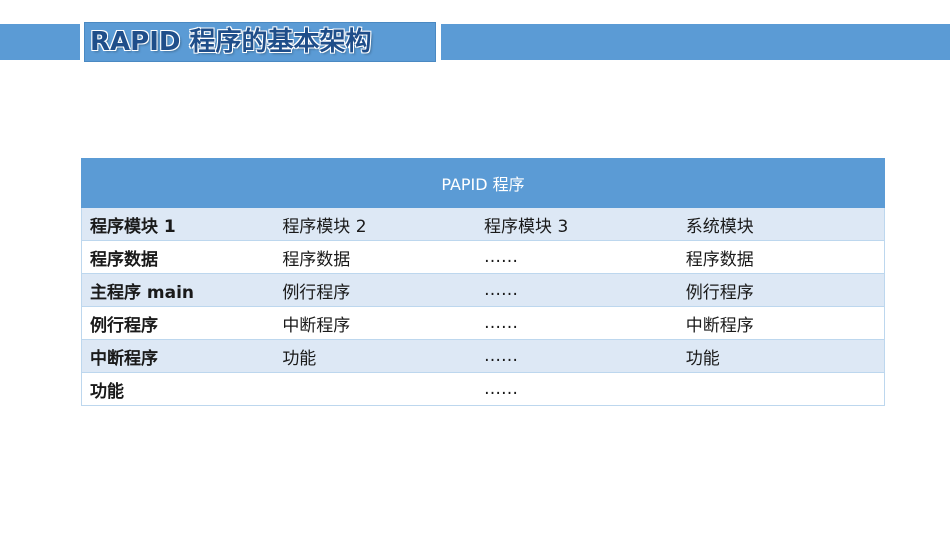 This screenshot has height=535, width=950. I want to click on table-cell: 程序模块 3, so click(577, 224).